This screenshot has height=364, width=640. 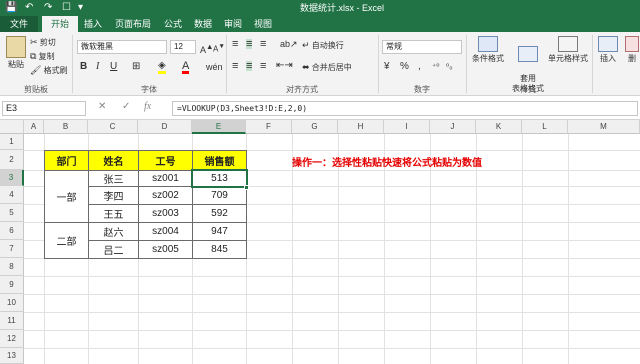 What do you see at coordinates (206, 48) in the screenshot?
I see `grow-font-icon: A▲` at bounding box center [206, 48].